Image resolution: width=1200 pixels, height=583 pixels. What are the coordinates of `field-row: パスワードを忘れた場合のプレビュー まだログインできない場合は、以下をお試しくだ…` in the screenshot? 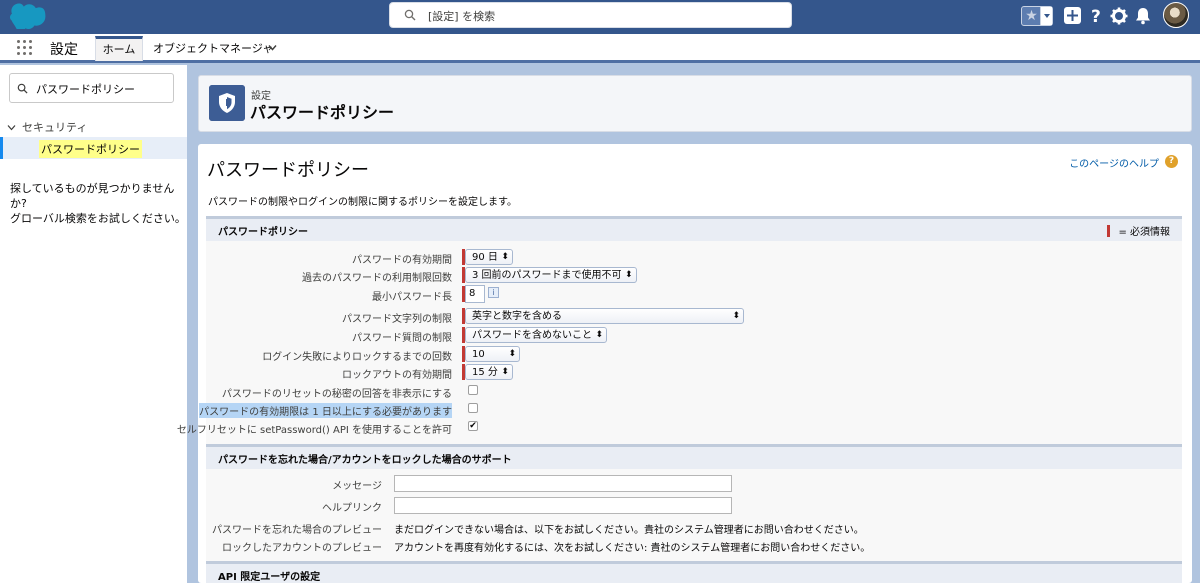 It's located at (694, 528).